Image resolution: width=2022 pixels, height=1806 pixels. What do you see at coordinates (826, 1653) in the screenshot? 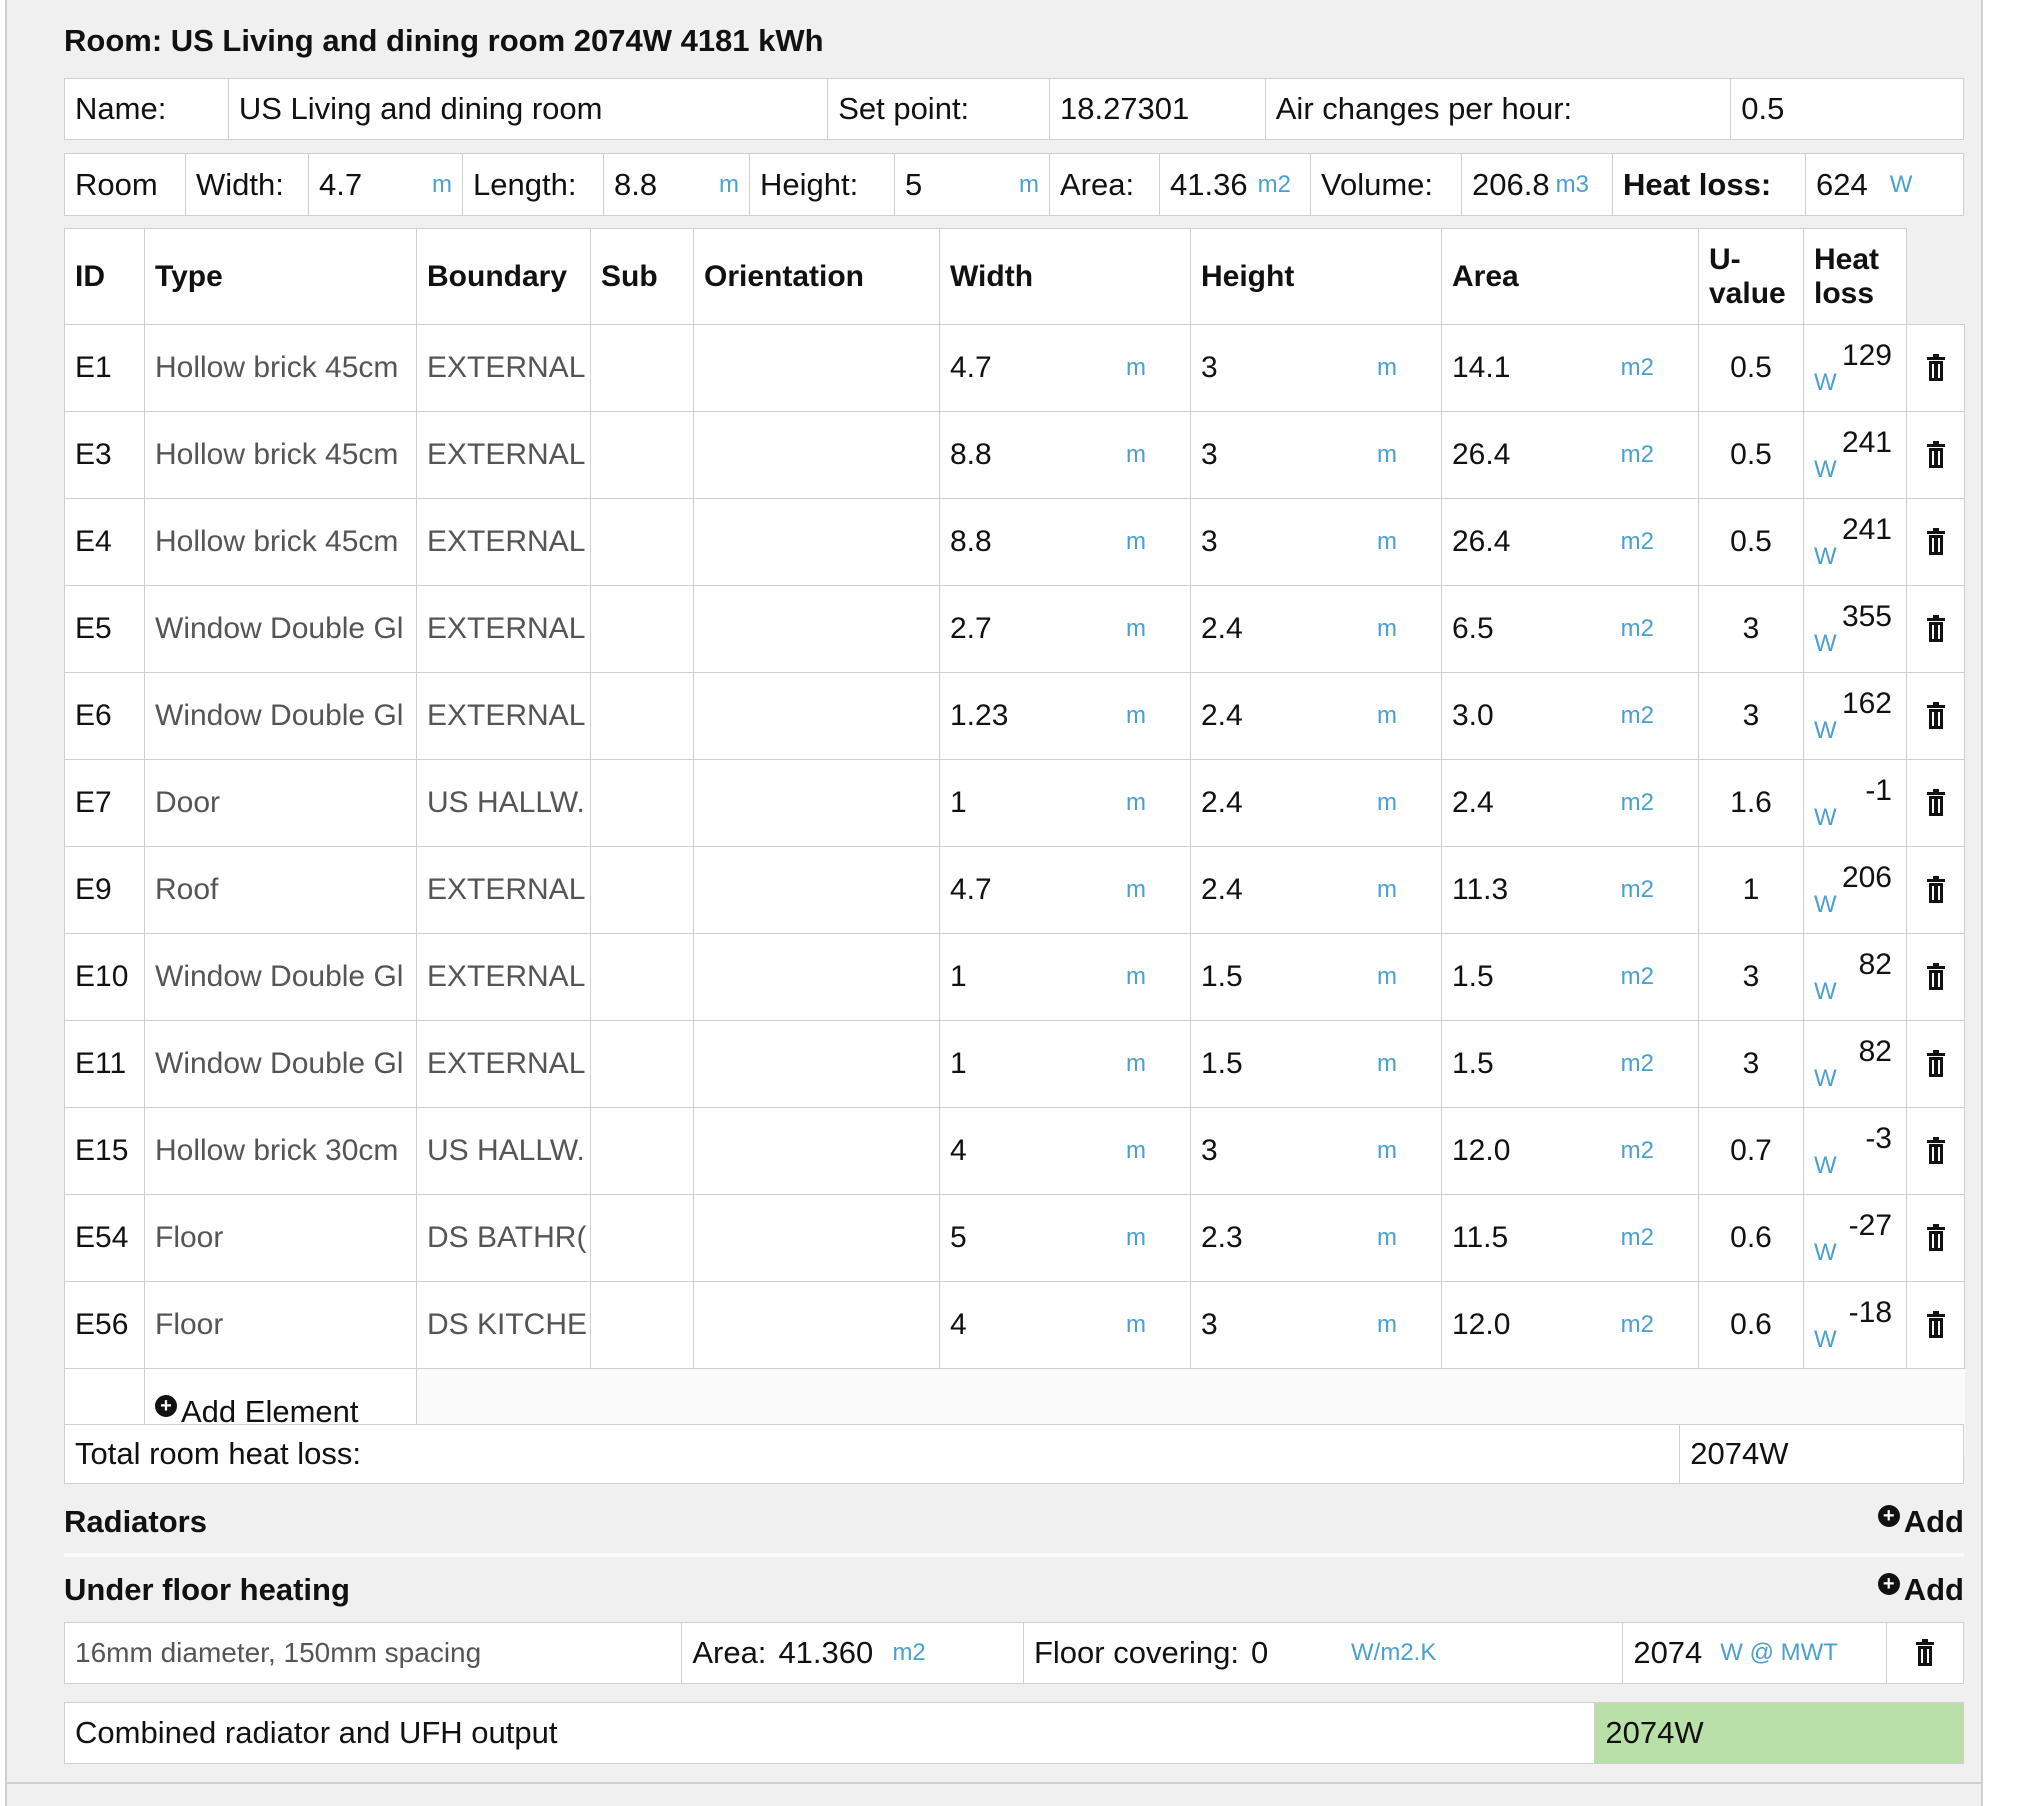
I see `ufh-area-input: 41.360` at bounding box center [826, 1653].